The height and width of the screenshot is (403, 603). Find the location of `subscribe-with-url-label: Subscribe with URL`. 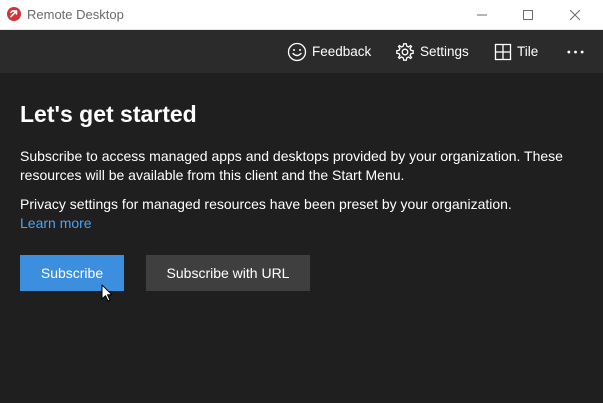

subscribe-with-url-label: Subscribe with URL is located at coordinates (228, 273).